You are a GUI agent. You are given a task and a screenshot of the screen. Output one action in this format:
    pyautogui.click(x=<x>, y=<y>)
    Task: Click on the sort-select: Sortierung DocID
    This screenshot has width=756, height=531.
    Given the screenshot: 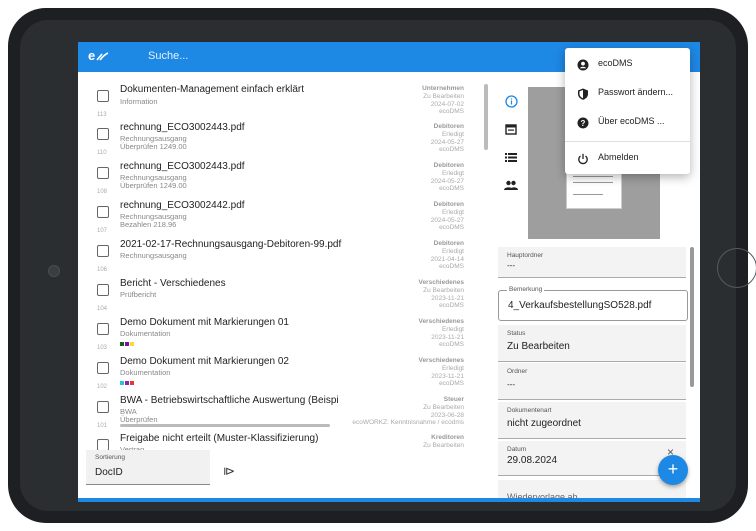 What is the action you would take?
    pyautogui.click(x=148, y=467)
    